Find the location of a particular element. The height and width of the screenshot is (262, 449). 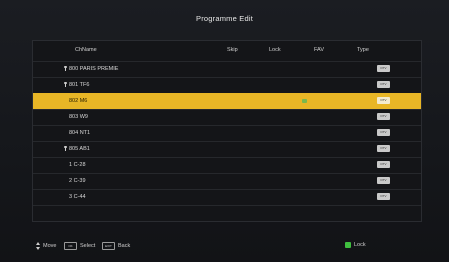

channel-name-text: 3 C-44 is located at coordinates (77, 197).